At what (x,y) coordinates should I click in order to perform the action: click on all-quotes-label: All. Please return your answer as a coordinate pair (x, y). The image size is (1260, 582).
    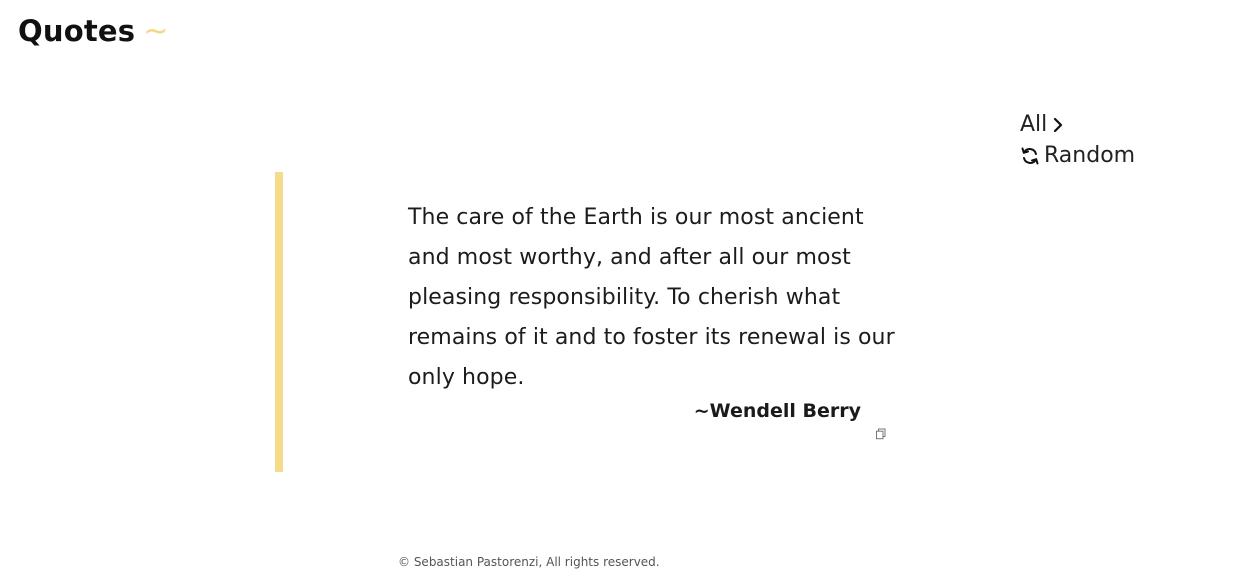
    Looking at the image, I should click on (1034, 124).